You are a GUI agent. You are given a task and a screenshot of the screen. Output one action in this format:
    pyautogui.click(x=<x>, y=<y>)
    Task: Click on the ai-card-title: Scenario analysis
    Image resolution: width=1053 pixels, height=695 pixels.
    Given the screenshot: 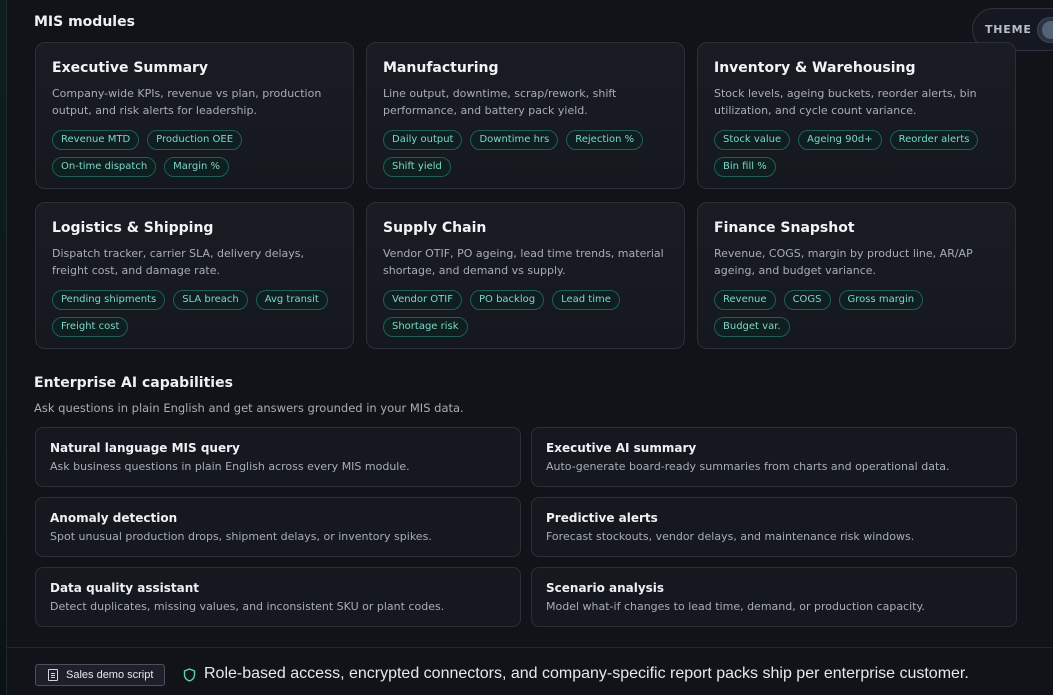 What is the action you would take?
    pyautogui.click(x=605, y=588)
    